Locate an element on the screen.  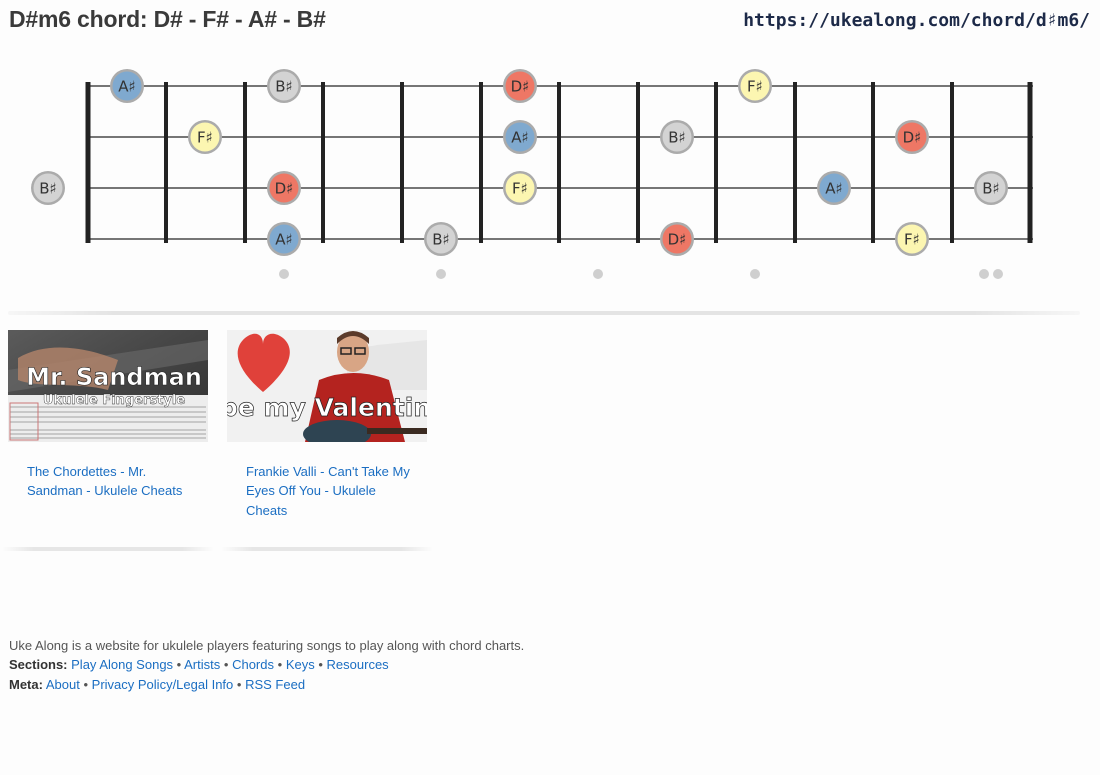
thumb-subtitle: Ukulele Fingerstyle is located at coordinates (114, 400).